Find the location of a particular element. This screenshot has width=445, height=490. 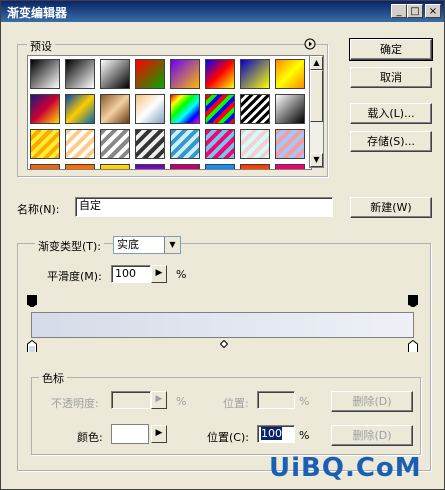

color-swatch is located at coordinates (130, 434).